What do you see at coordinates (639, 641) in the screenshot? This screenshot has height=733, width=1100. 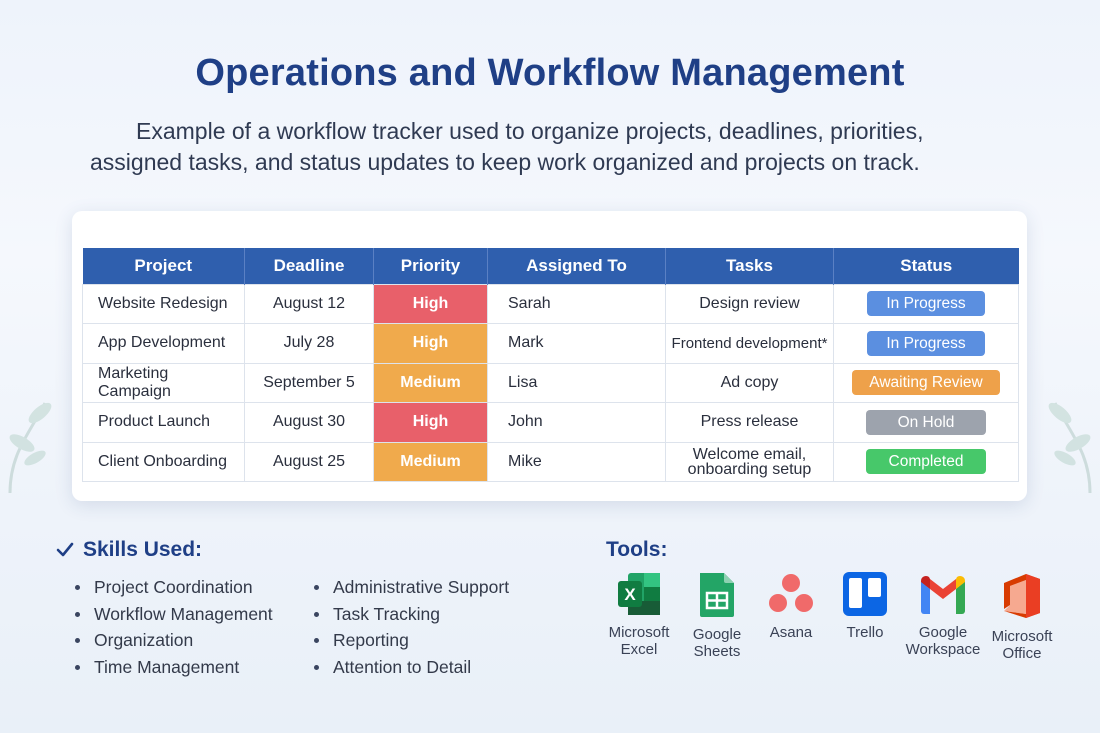 I see `tool-label: Microsoft Excel` at bounding box center [639, 641].